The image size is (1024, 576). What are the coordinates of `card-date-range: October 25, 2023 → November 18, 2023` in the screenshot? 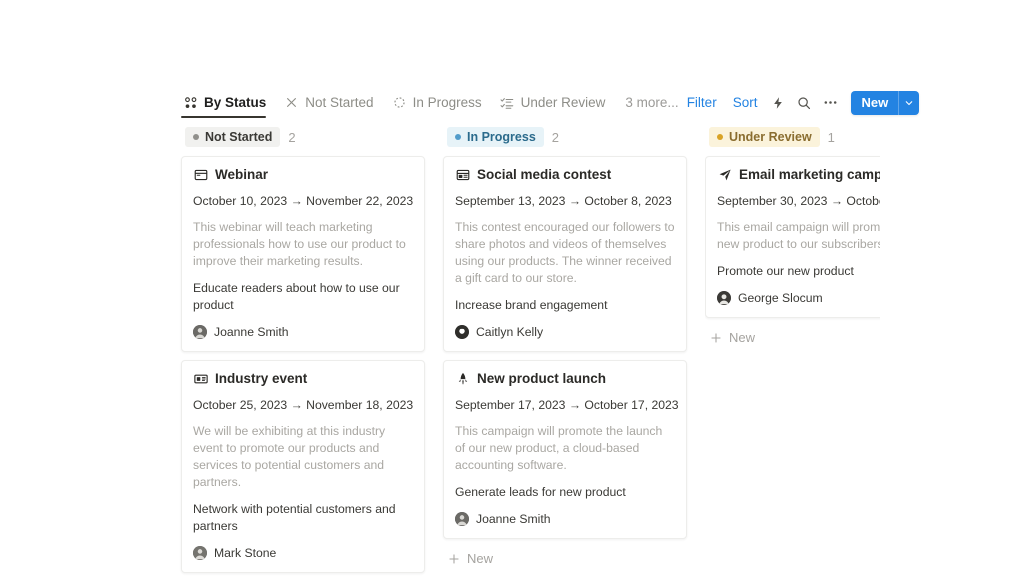 It's located at (303, 405).